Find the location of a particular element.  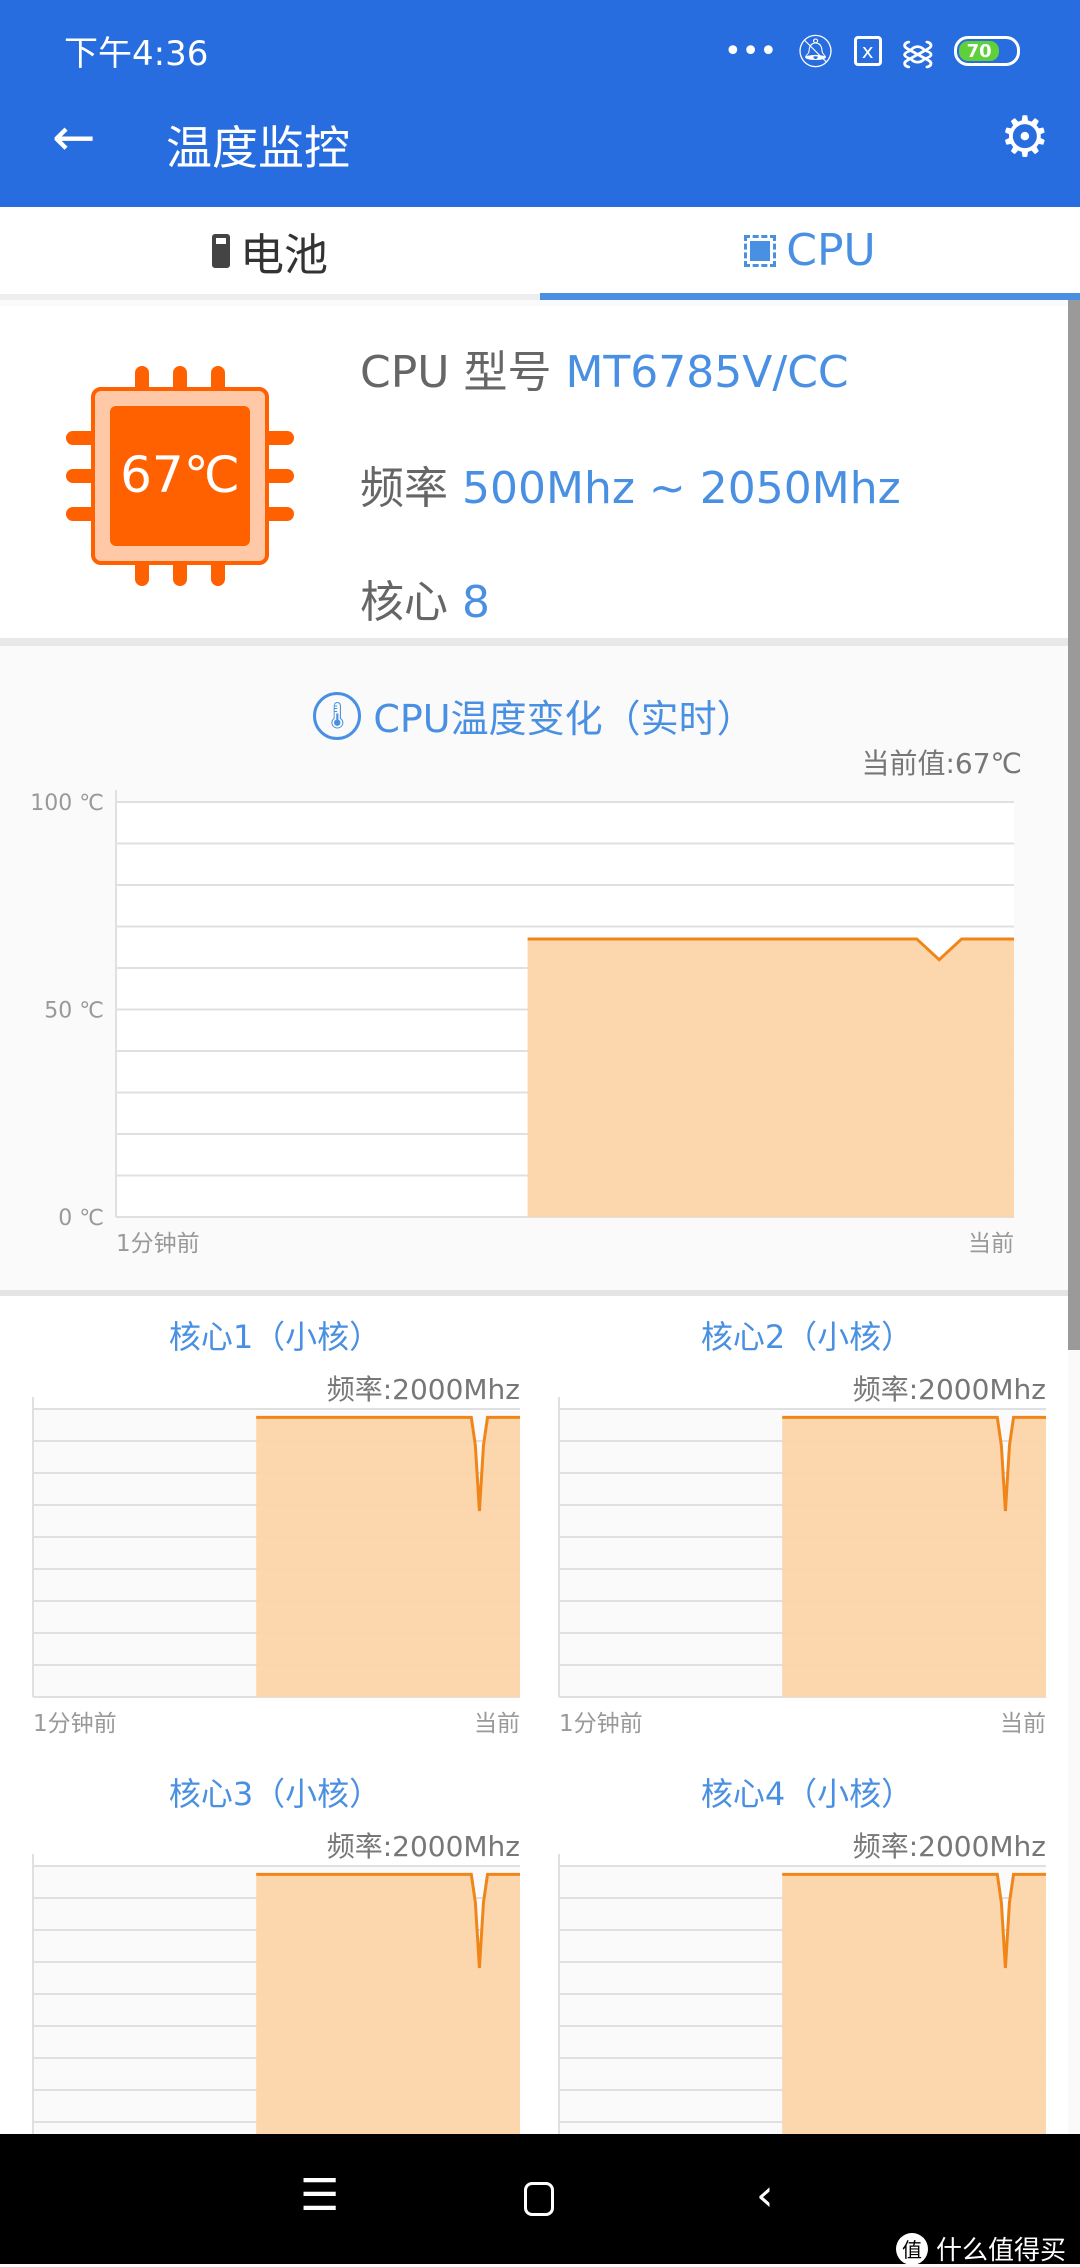

cpu-cores-label: 核心 is located at coordinates (404, 602).